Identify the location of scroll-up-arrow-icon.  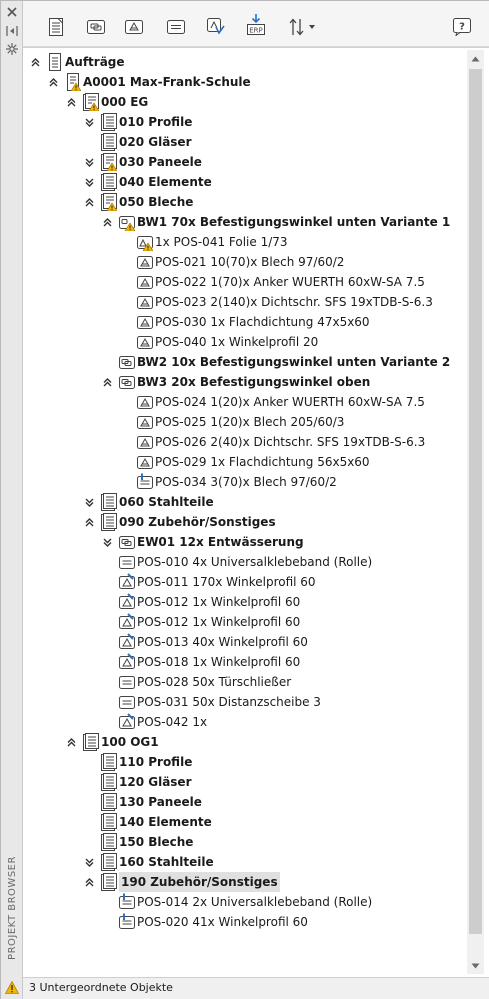
(475, 58).